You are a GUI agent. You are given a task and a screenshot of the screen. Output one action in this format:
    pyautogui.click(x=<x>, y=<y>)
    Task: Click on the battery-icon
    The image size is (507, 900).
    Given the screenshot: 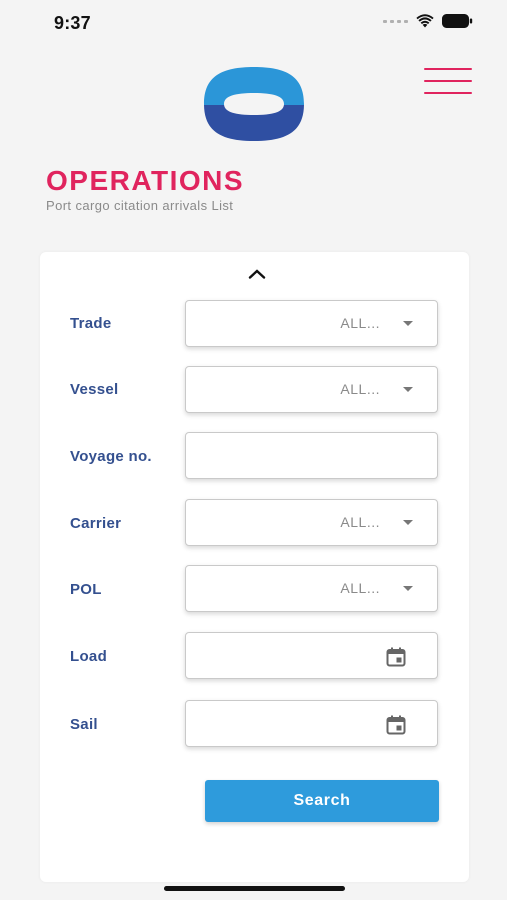 What is the action you would take?
    pyautogui.click(x=457, y=21)
    